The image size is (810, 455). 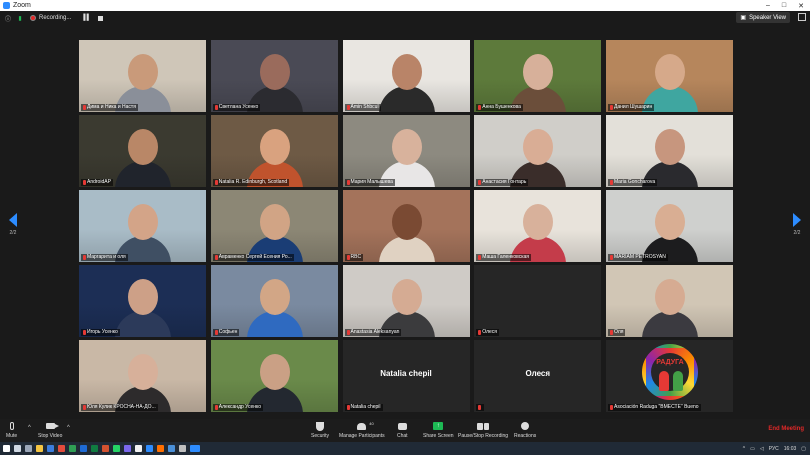 What do you see at coordinates (6, 448) in the screenshot?
I see `windows-start-icon` at bounding box center [6, 448].